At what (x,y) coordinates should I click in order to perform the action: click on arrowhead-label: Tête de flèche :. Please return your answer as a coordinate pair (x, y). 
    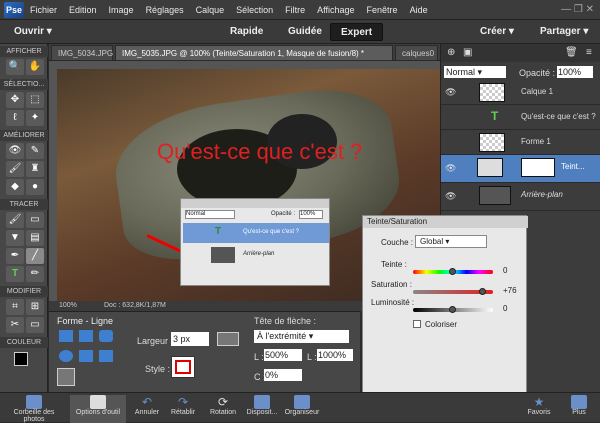
    Looking at the image, I should click on (285, 321).